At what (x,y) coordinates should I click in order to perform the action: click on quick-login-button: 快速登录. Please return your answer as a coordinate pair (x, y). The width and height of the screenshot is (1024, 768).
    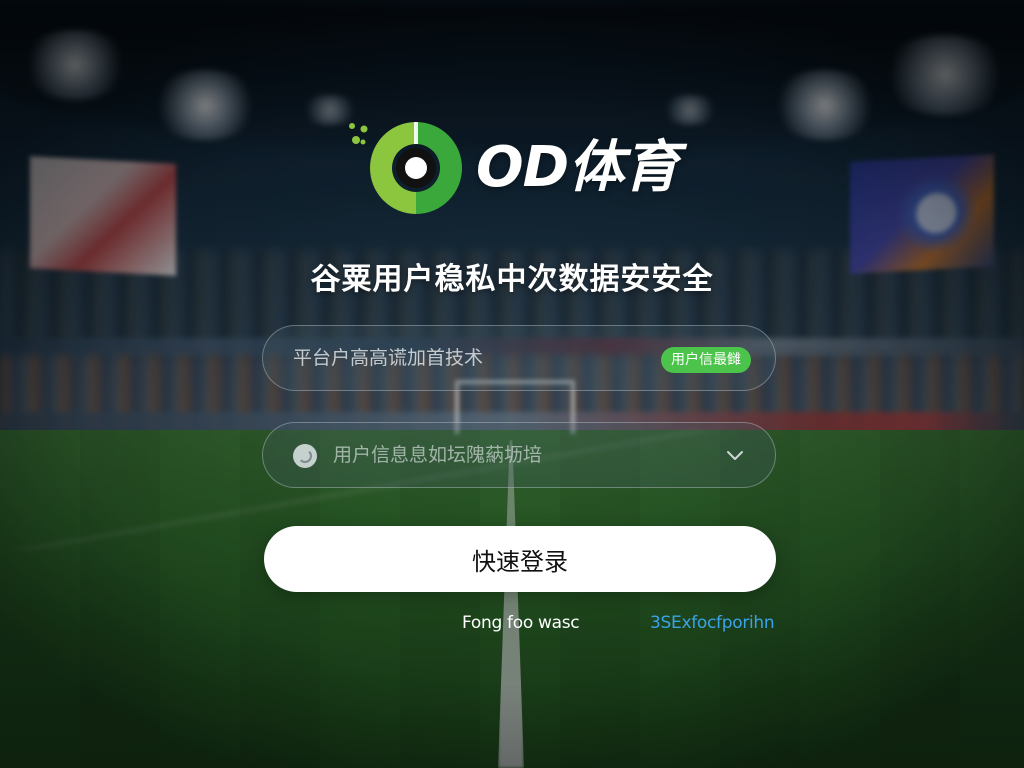
    Looking at the image, I should click on (520, 559).